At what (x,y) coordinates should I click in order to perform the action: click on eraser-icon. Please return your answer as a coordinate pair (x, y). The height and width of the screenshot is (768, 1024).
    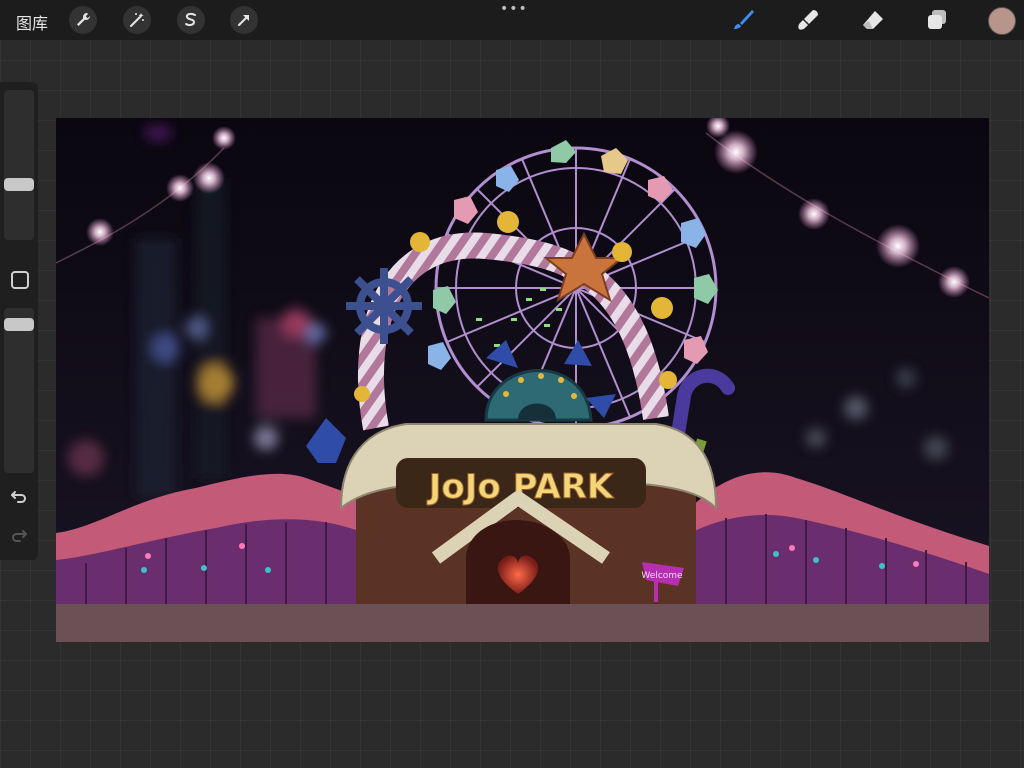
    Looking at the image, I should click on (873, 20).